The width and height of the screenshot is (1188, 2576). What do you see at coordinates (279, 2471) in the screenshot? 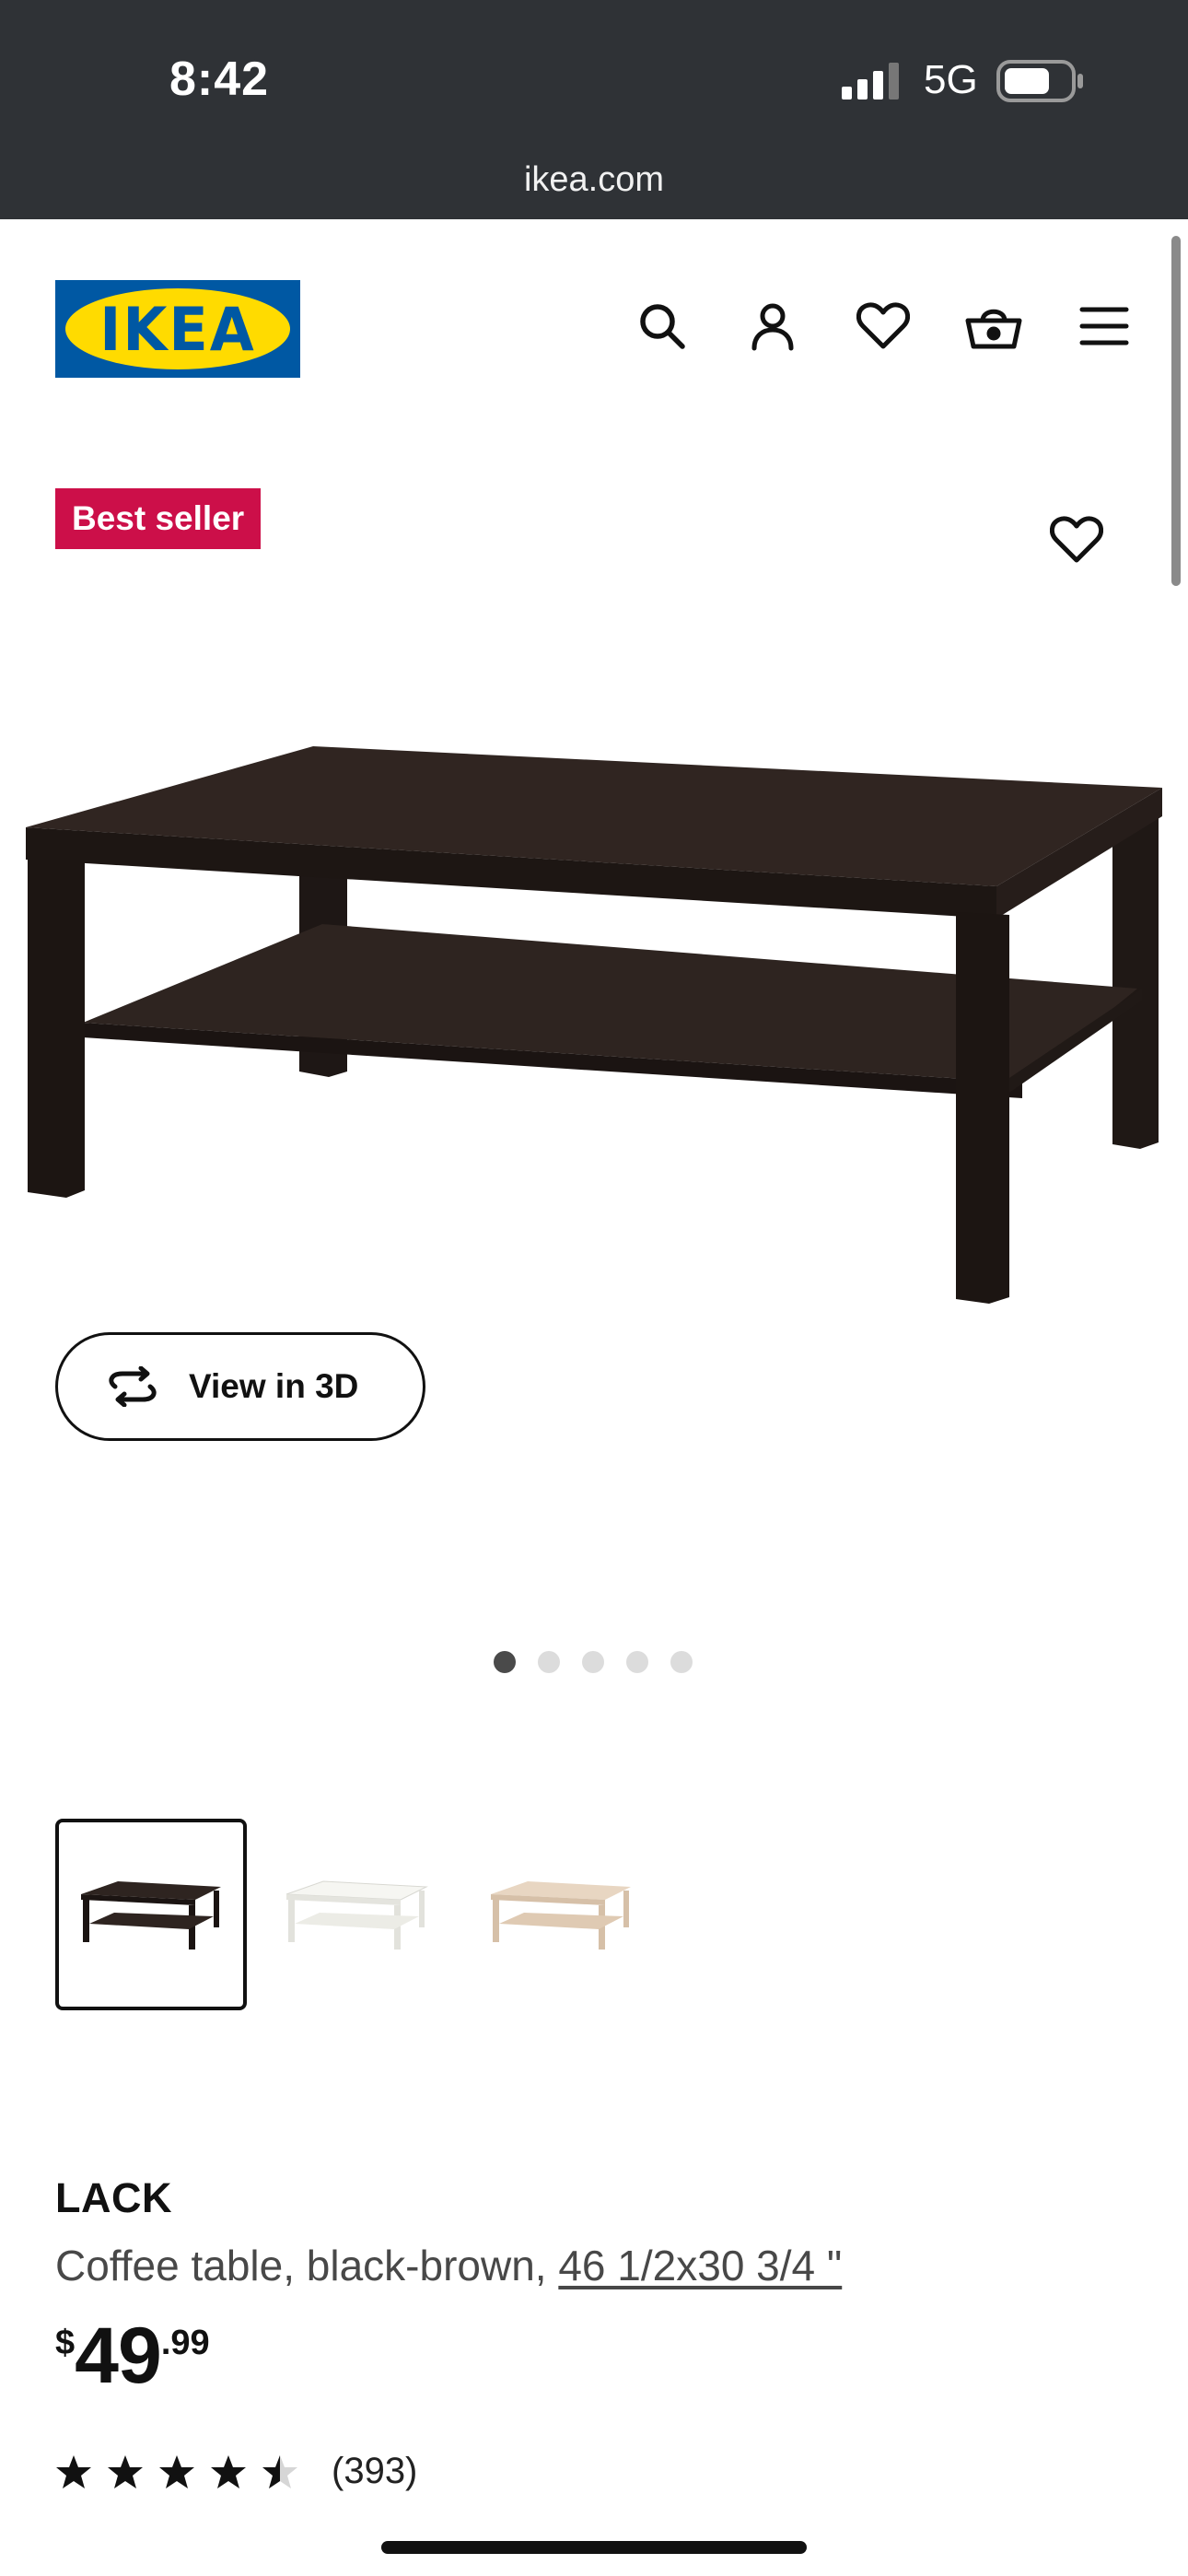
I see `star-half-icon` at bounding box center [279, 2471].